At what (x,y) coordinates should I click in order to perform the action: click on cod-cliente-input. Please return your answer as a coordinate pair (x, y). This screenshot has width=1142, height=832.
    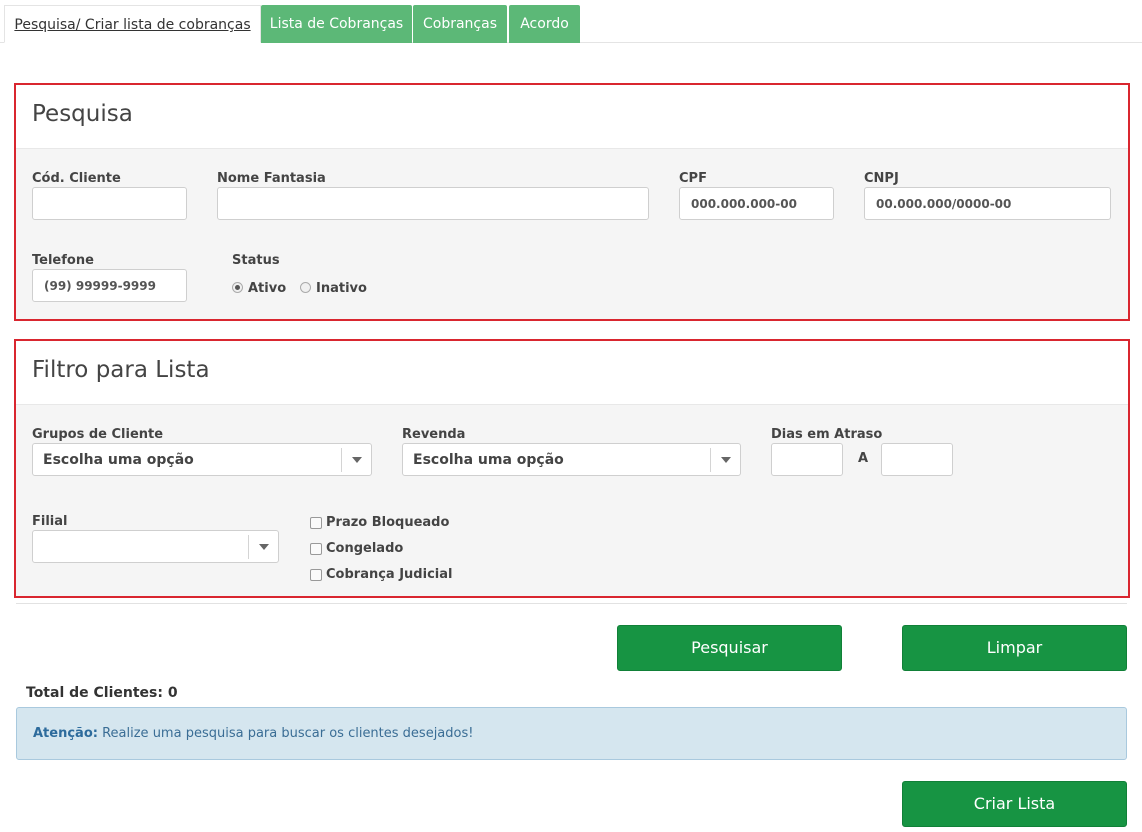
    Looking at the image, I should click on (109, 203).